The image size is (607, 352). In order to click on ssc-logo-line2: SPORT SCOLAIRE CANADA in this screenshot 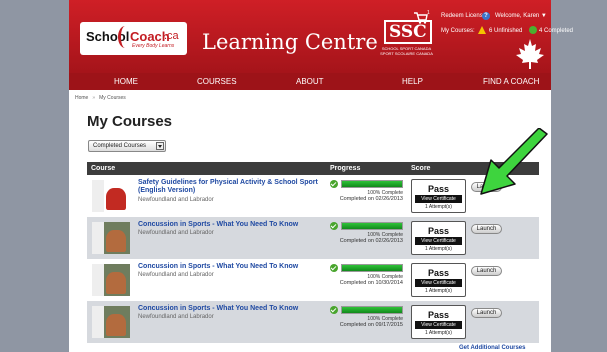, I will do `click(406, 53)`.